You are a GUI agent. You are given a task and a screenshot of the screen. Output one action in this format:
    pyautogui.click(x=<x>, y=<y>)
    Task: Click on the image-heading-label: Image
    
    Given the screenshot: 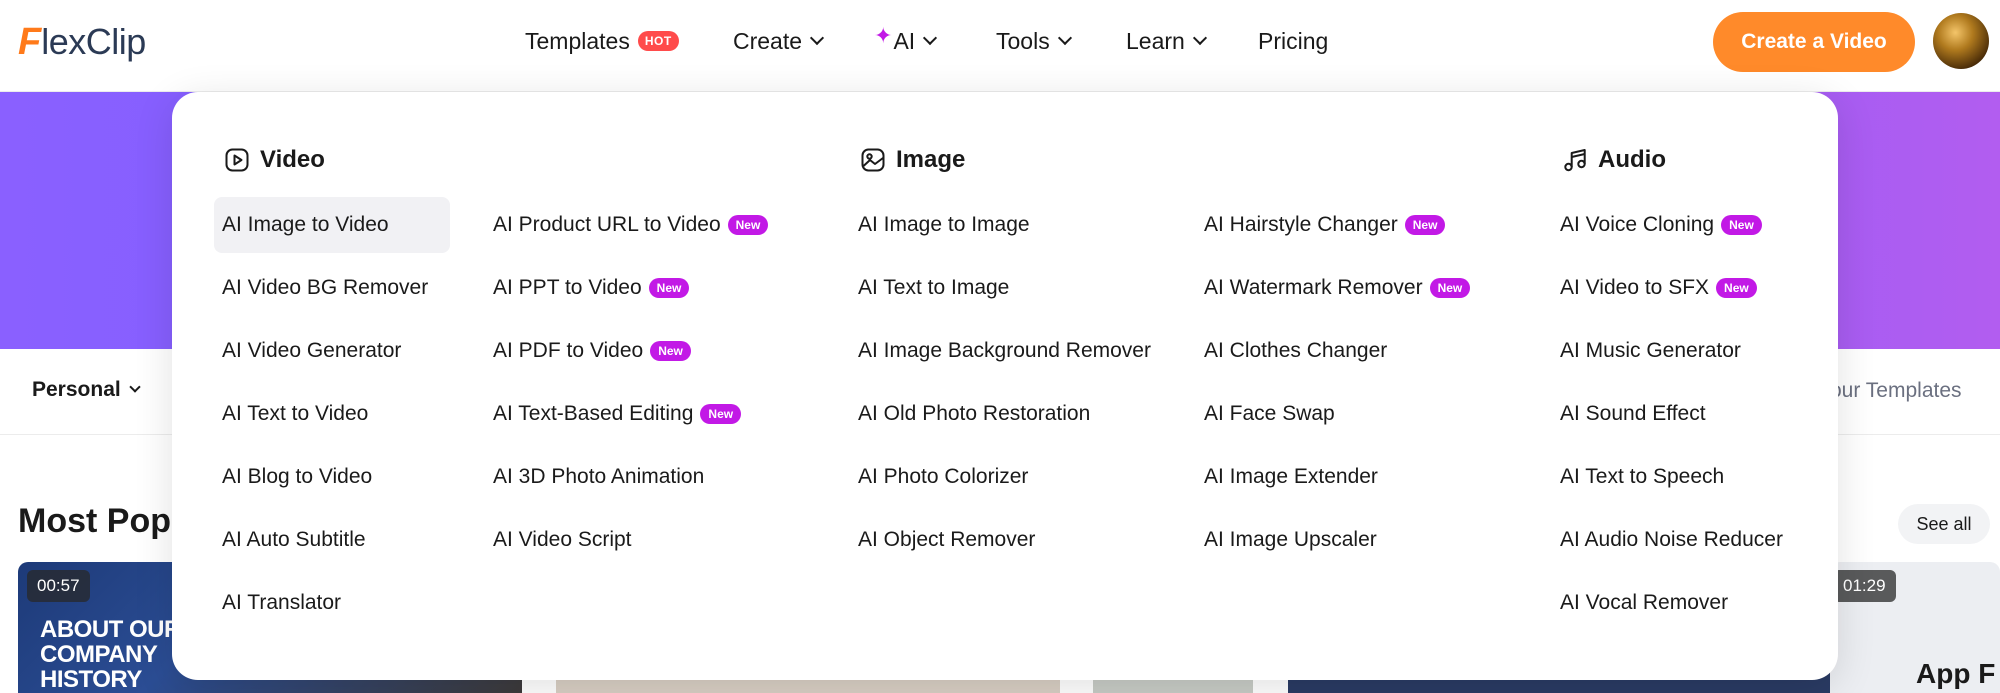 What is the action you would take?
    pyautogui.click(x=931, y=159)
    